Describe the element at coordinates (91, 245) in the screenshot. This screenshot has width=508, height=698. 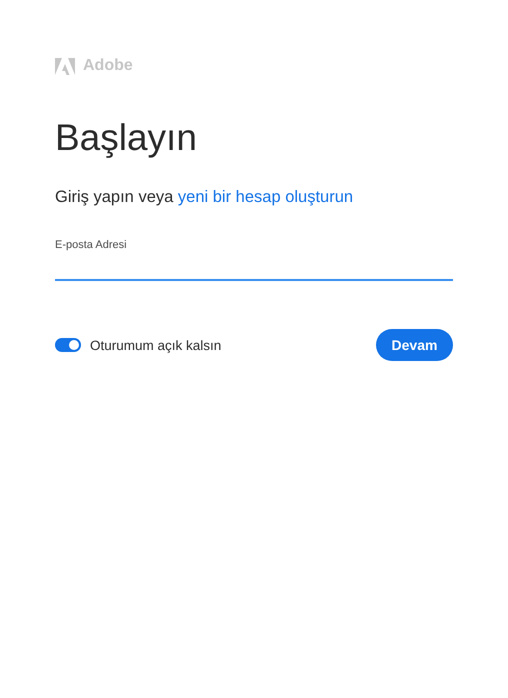
I see `email-label: E-posta Adresi` at that location.